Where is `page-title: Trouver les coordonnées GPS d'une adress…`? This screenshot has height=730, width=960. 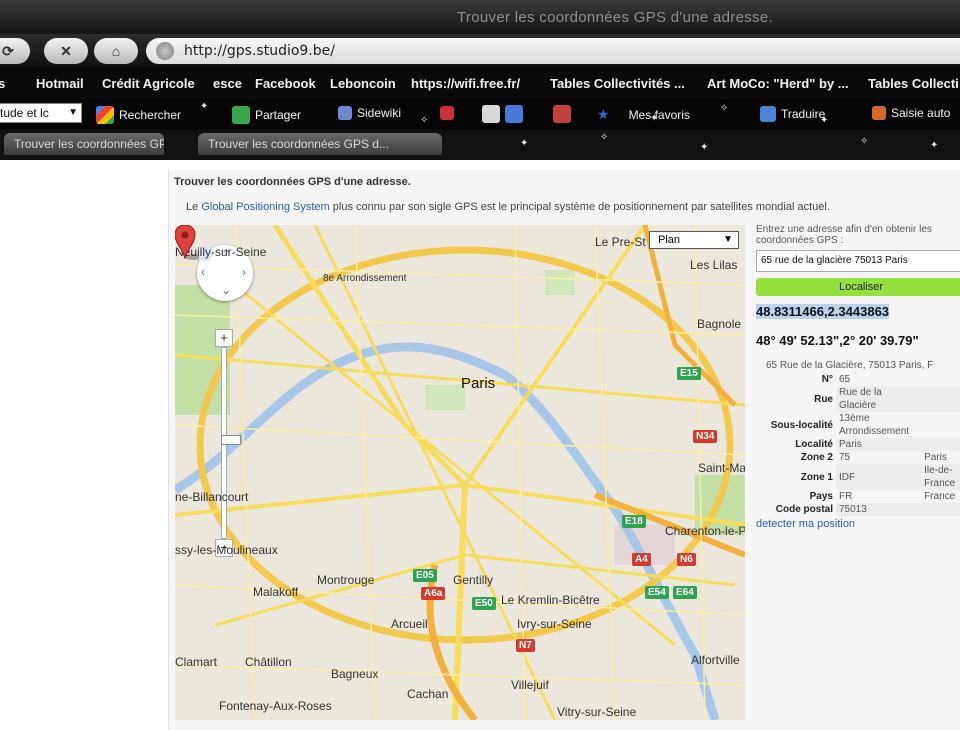 page-title: Trouver les coordonnées GPS d'une adress… is located at coordinates (292, 182).